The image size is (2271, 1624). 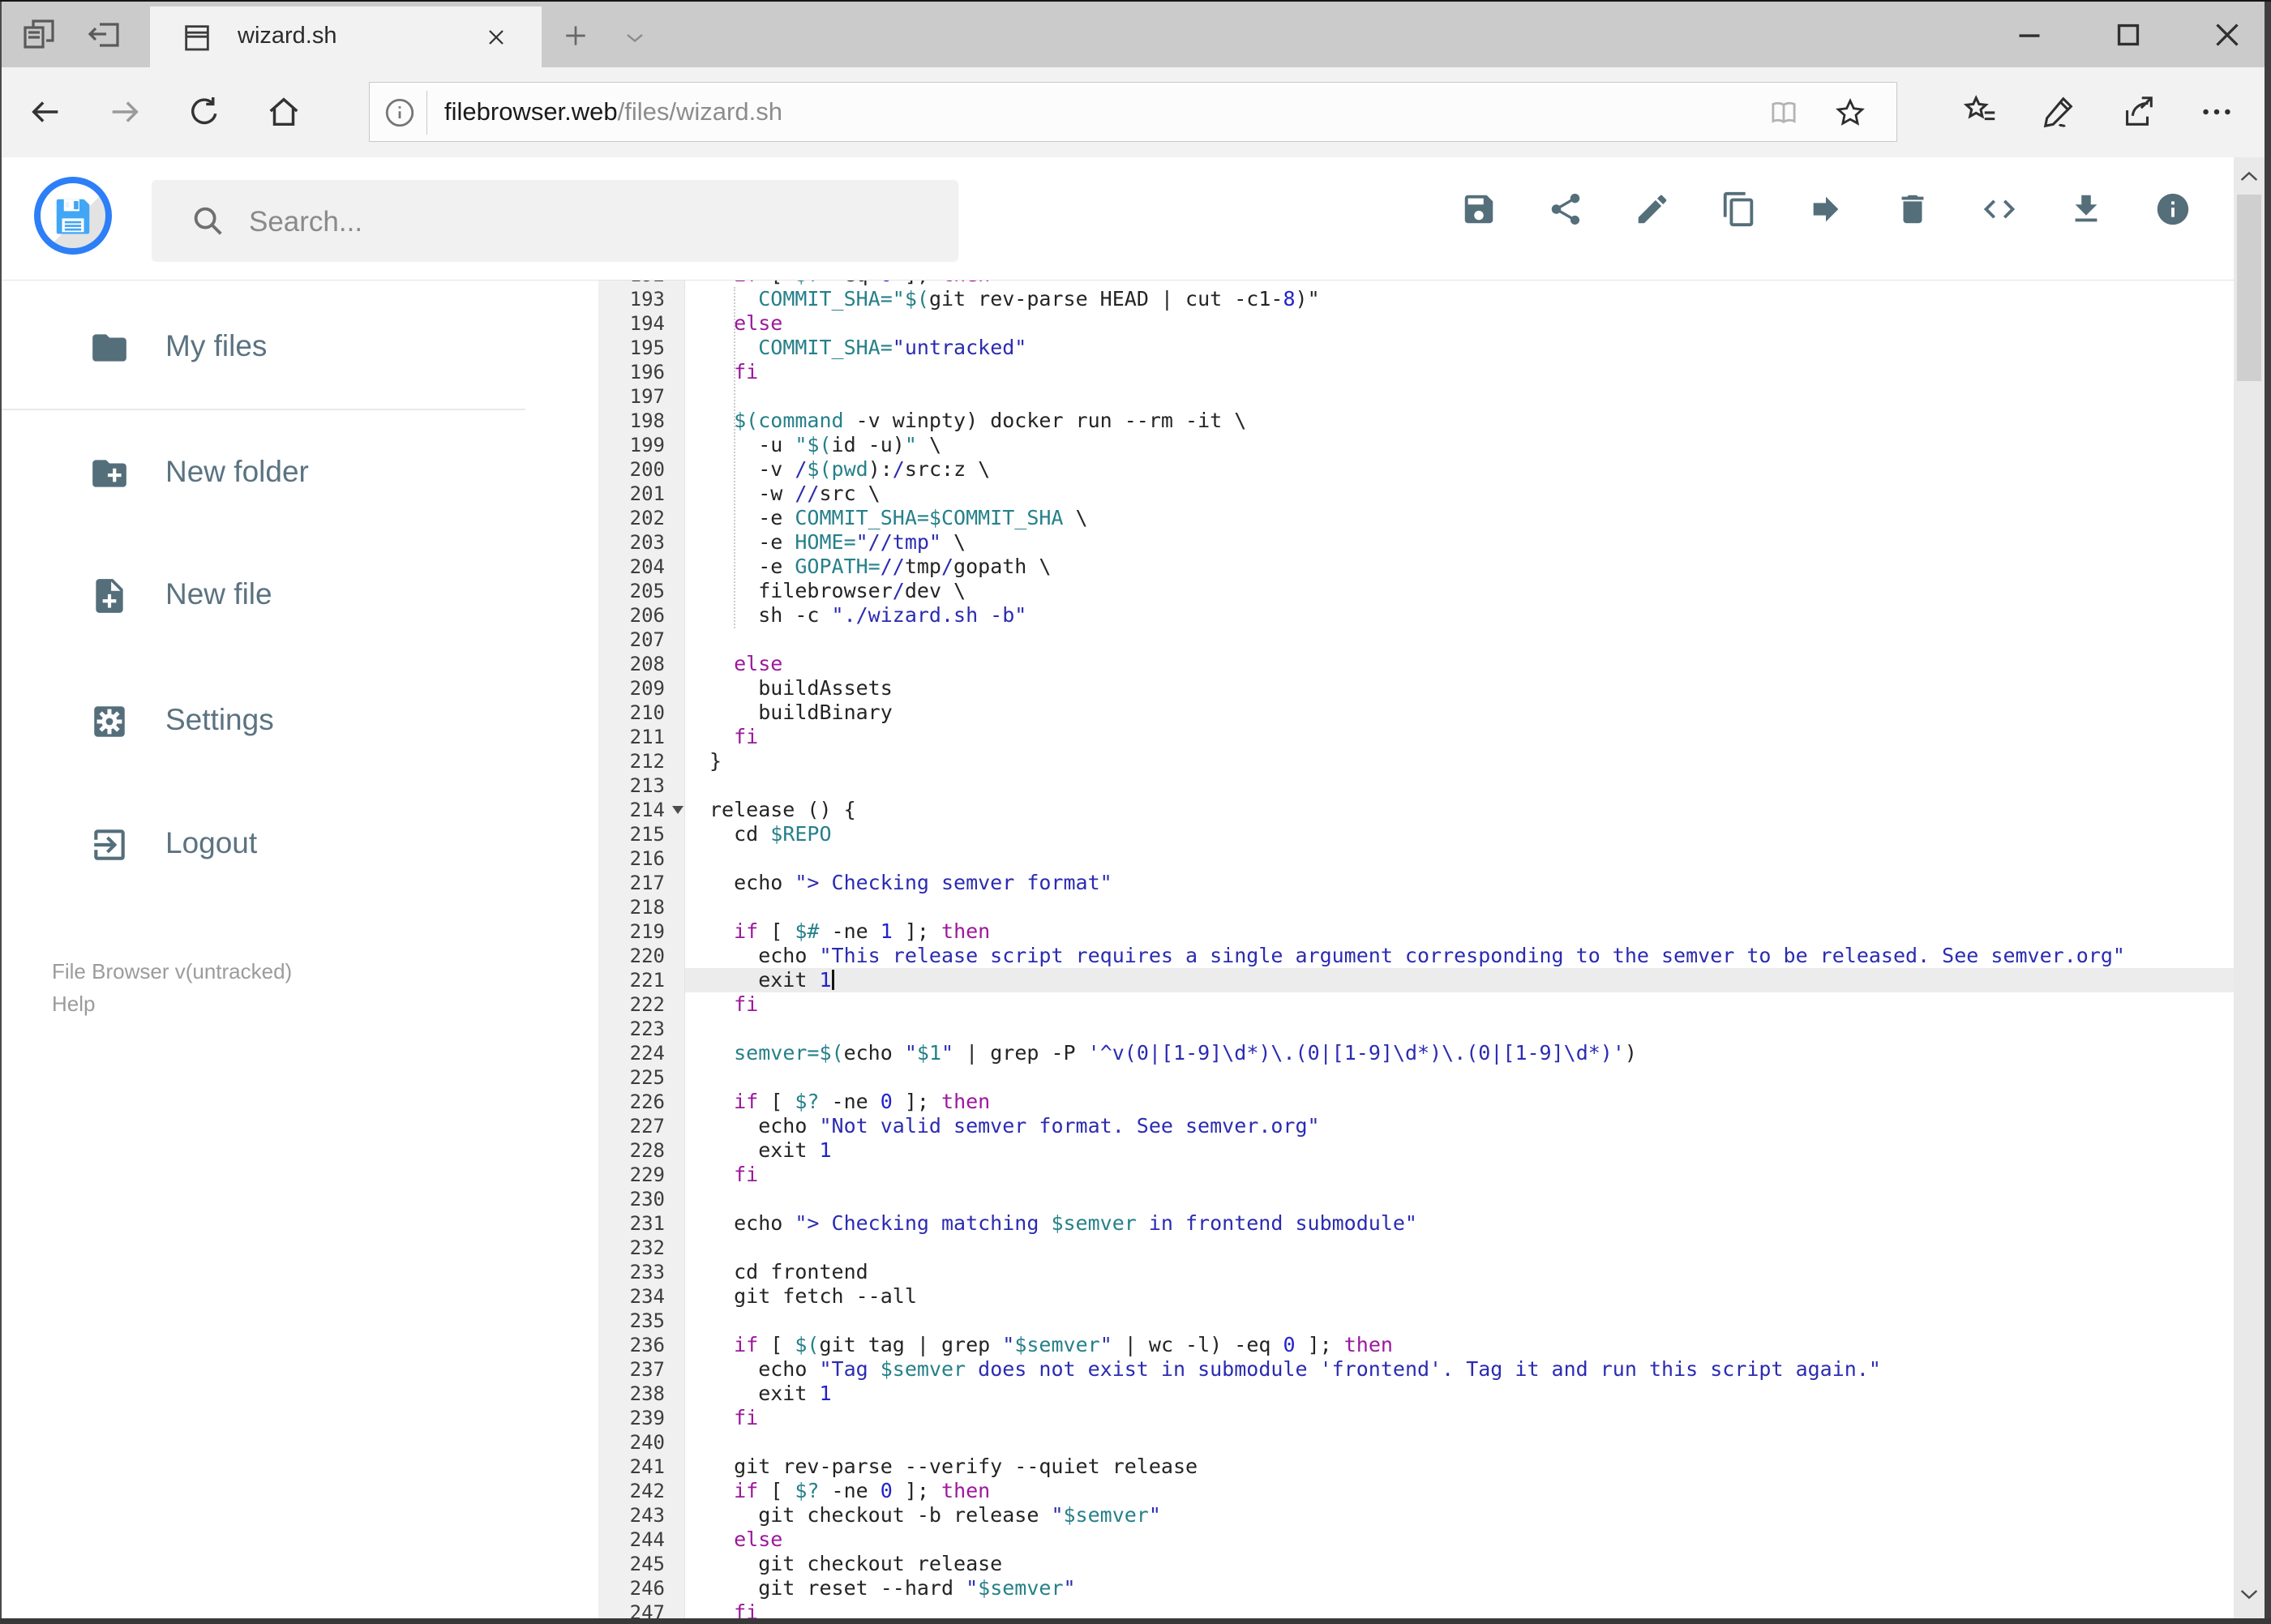 I want to click on code-icon, so click(x=2000, y=210).